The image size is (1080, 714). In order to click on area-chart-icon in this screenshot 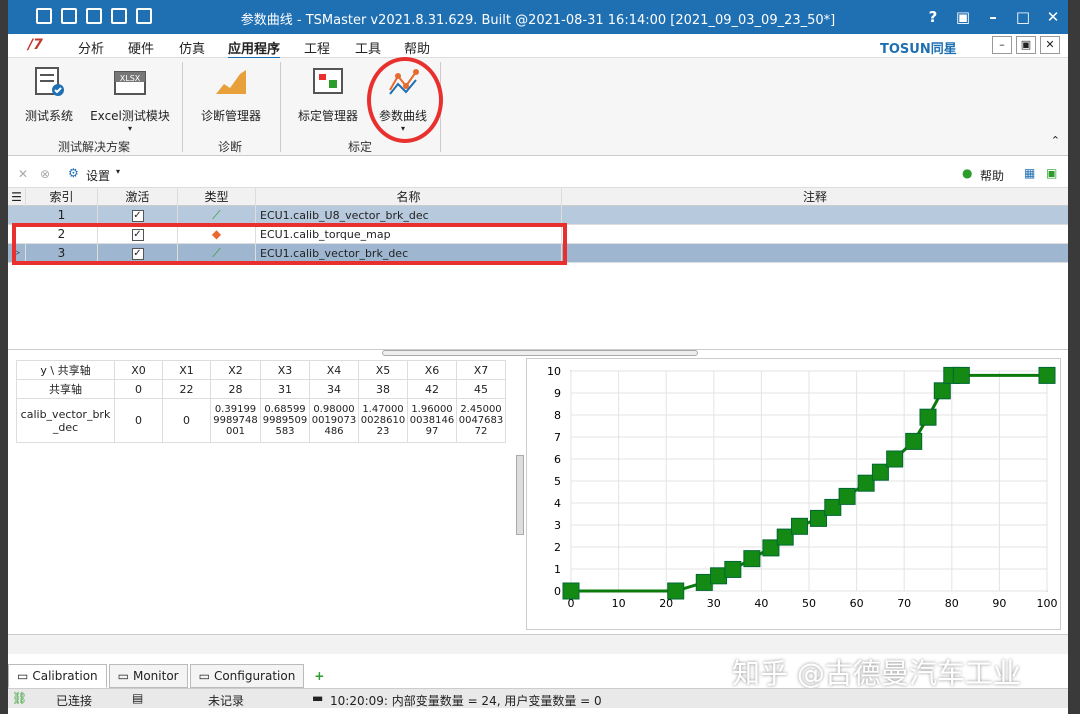, I will do `click(231, 82)`.